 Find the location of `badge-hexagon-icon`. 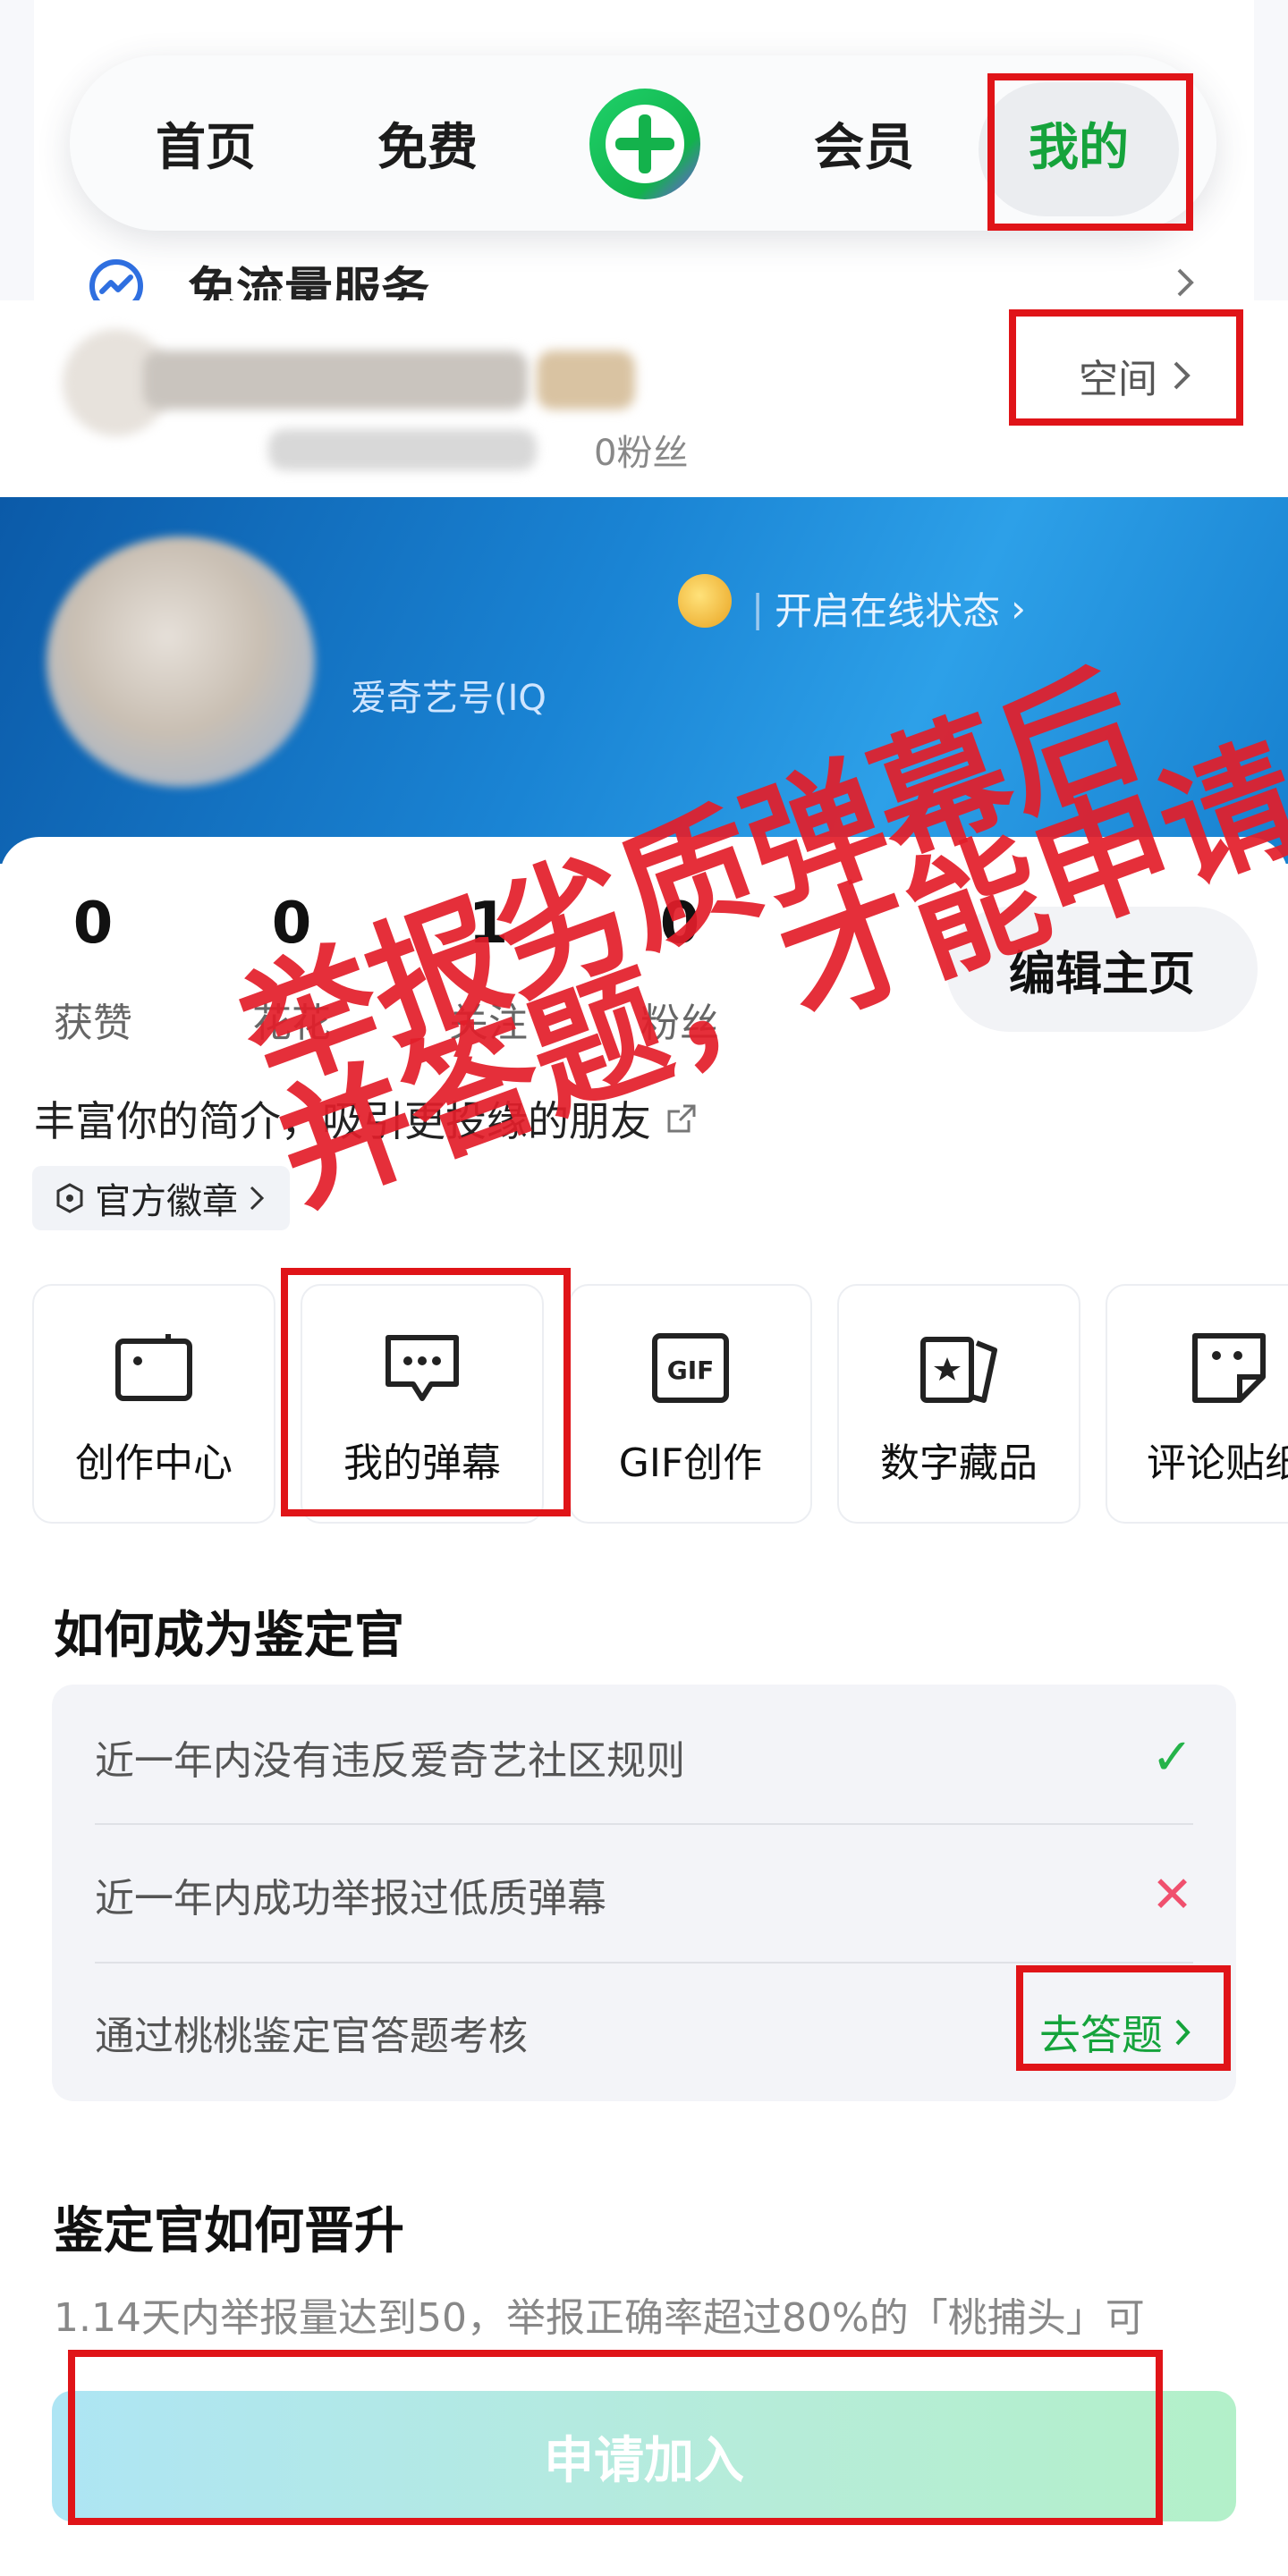

badge-hexagon-icon is located at coordinates (69, 1198).